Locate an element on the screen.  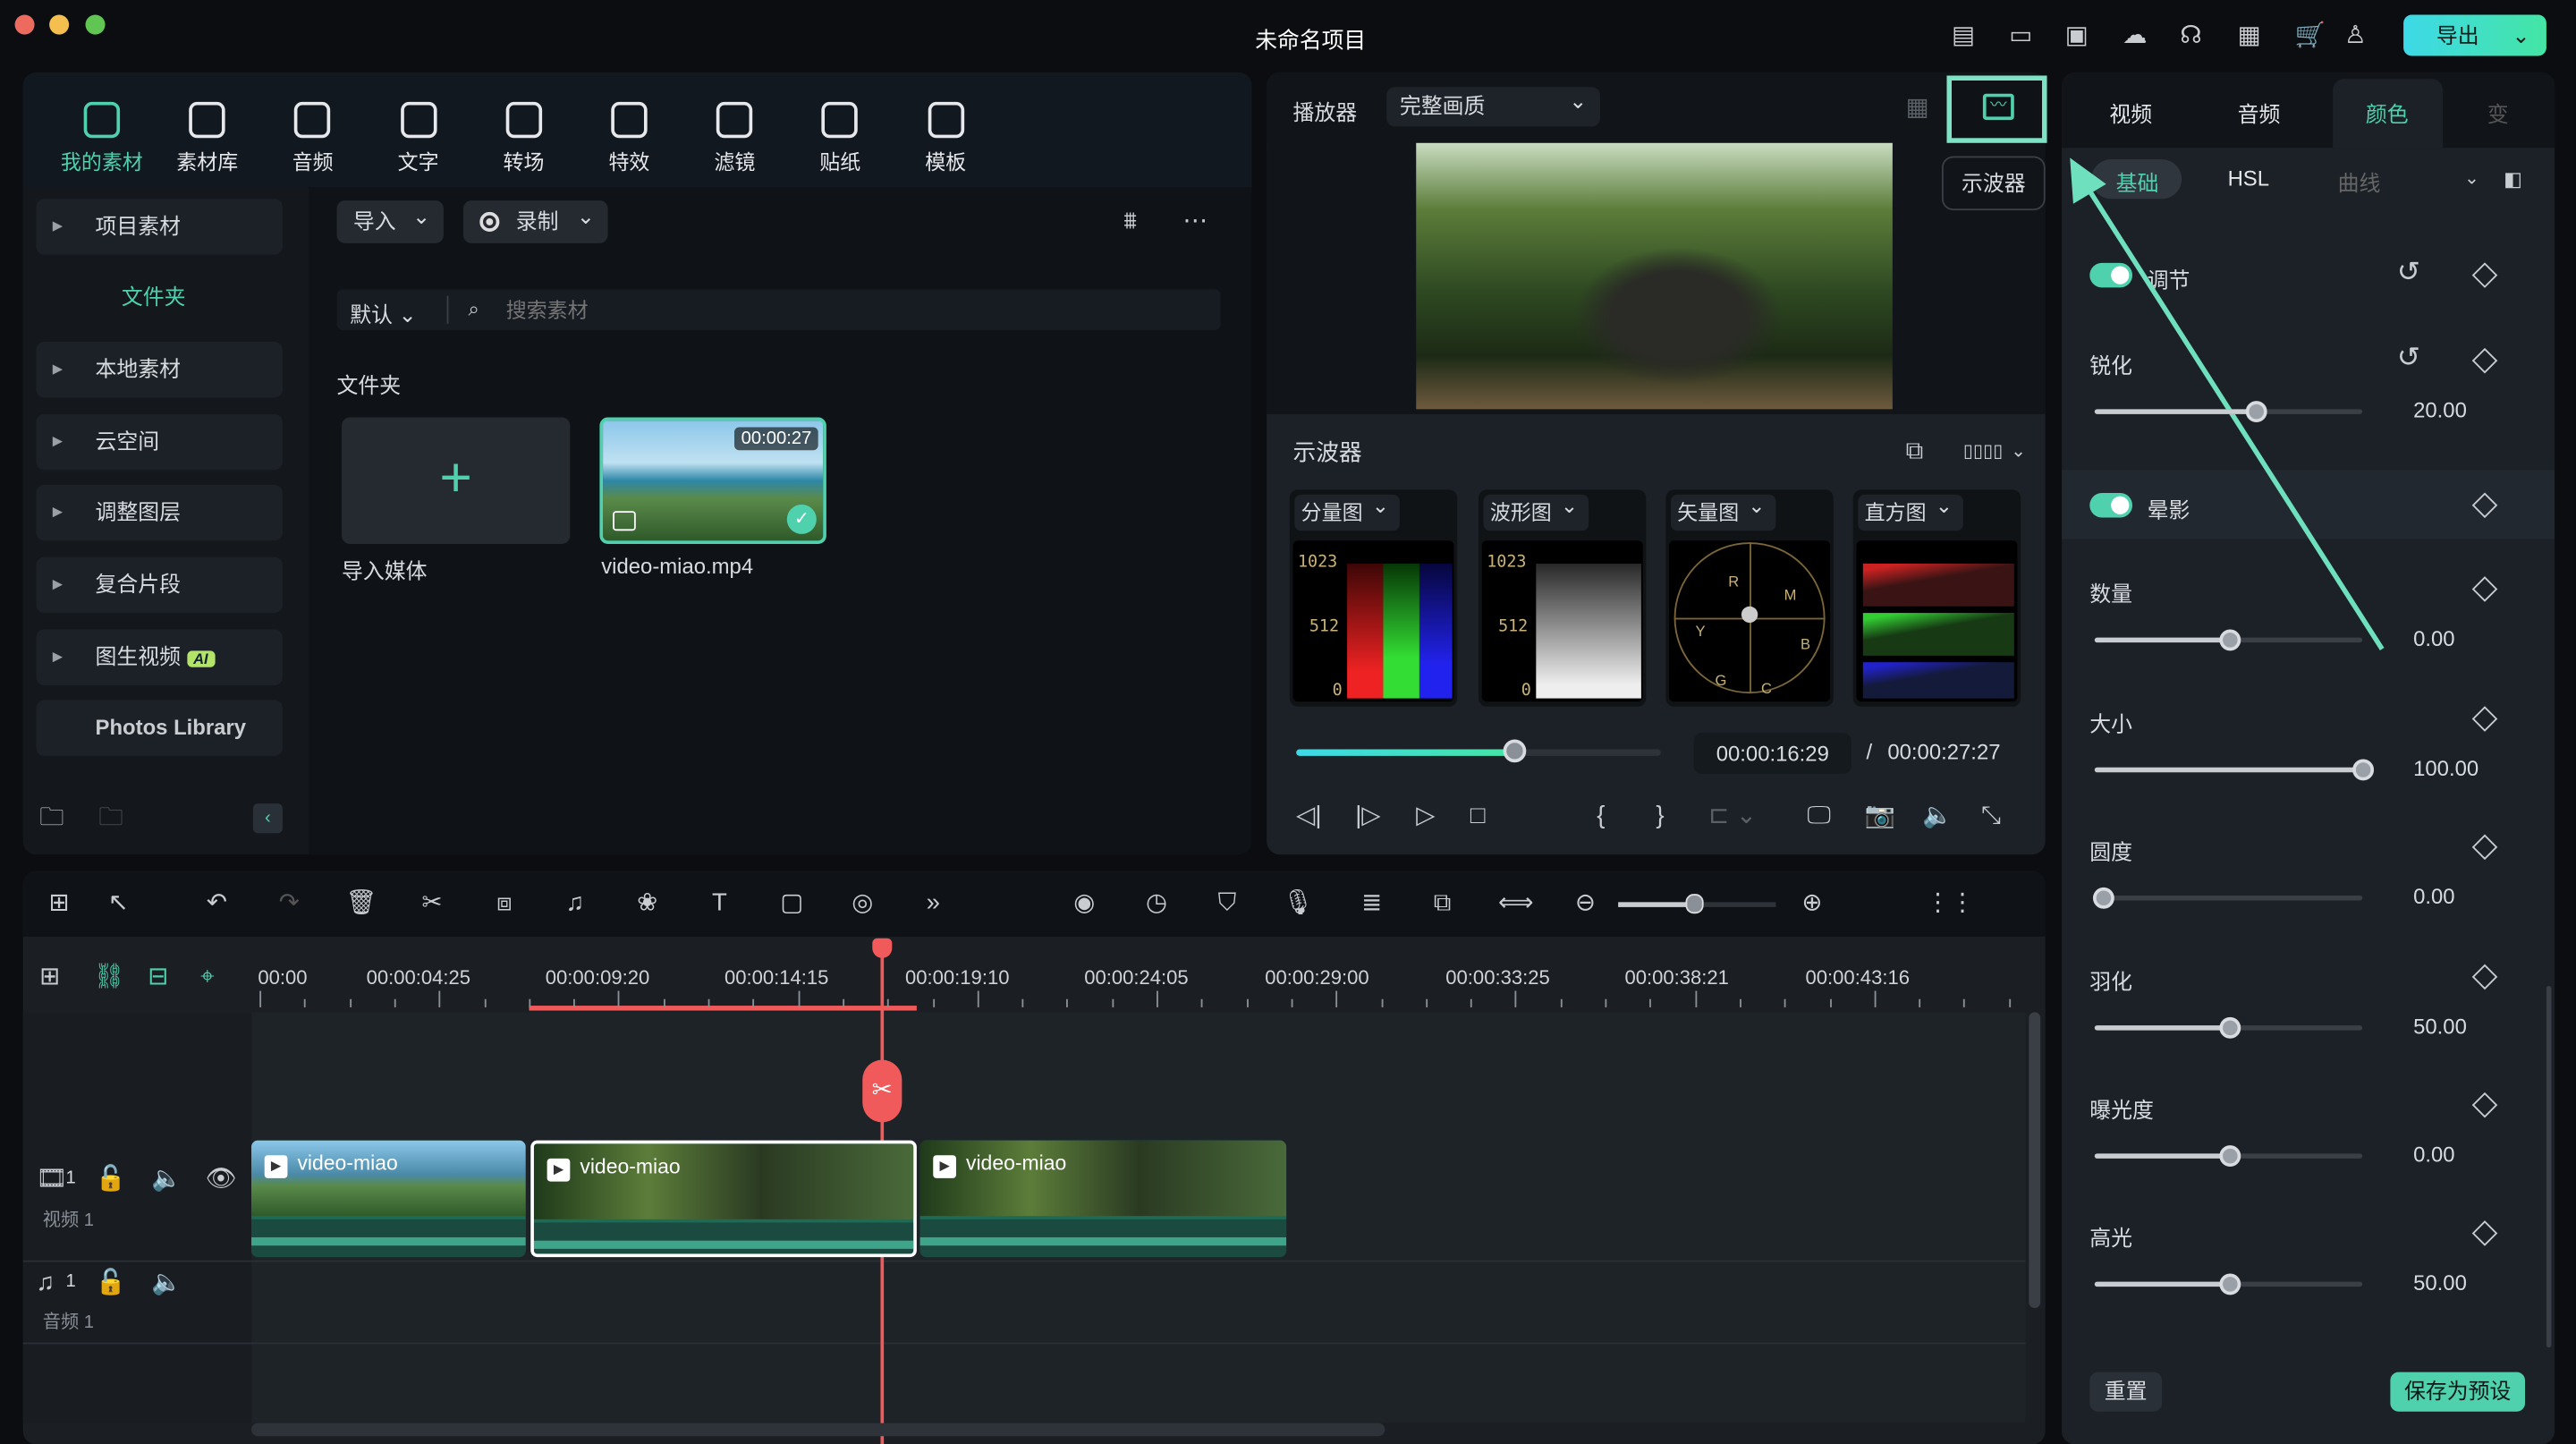
sticker-icon: ⧉ is located at coordinates (1442, 905).